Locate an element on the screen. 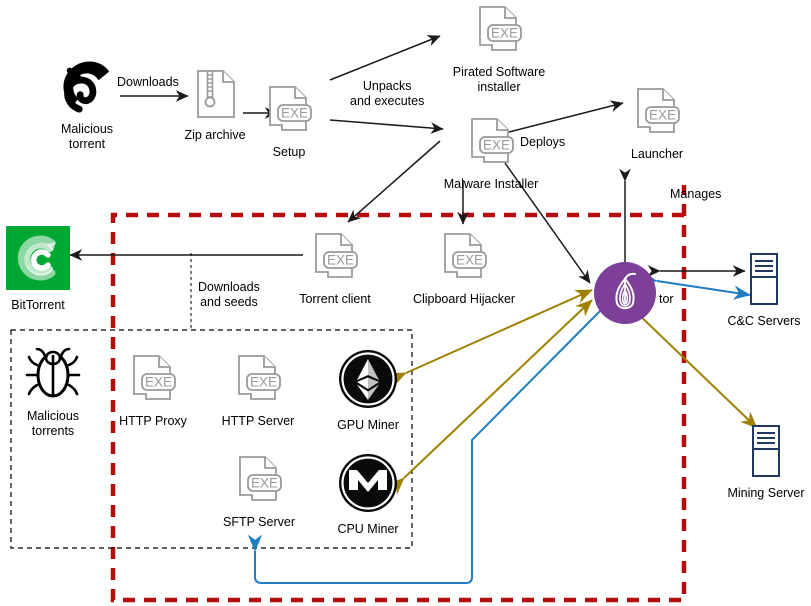  tor-onion-icon is located at coordinates (625, 295).